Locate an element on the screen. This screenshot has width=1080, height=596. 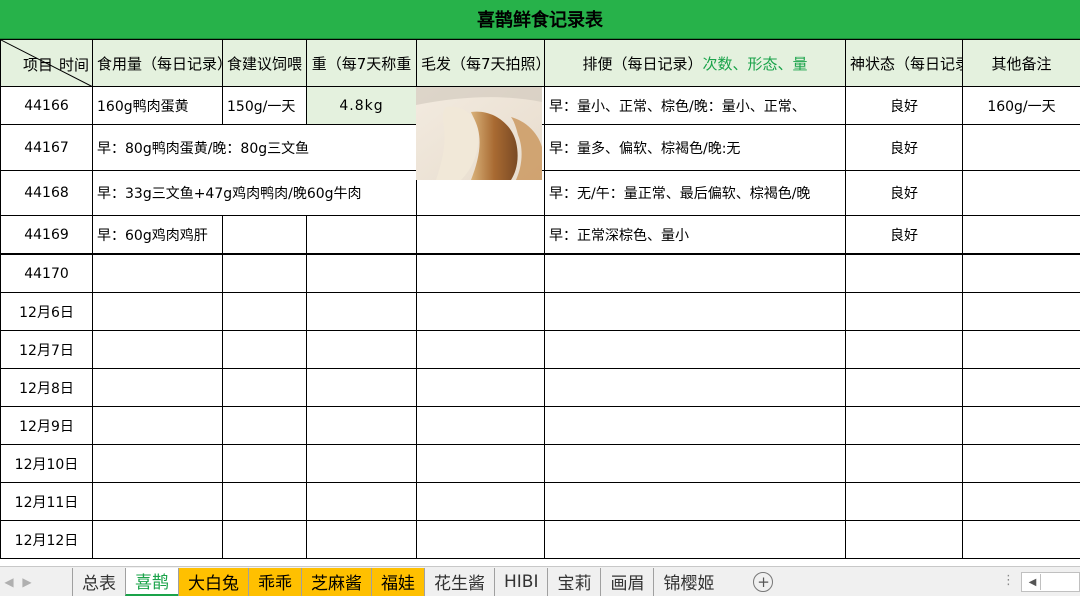
cell-food: 早：60g鸡肉鸡肝 is located at coordinates (157, 234).